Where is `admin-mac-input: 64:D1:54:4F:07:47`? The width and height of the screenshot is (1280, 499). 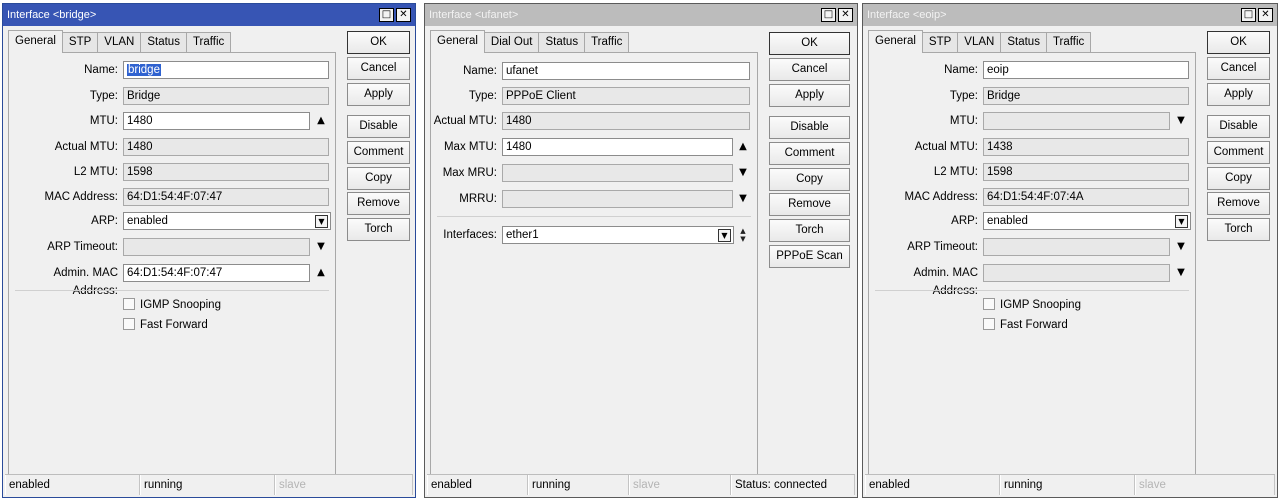 admin-mac-input: 64:D1:54:4F:07:47 is located at coordinates (216, 273).